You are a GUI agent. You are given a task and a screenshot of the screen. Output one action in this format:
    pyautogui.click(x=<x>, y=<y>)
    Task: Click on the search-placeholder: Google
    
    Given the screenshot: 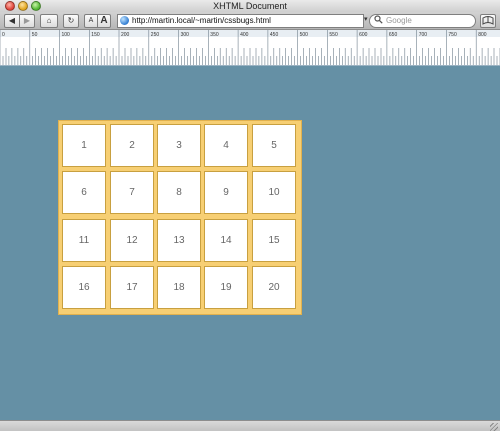 What is the action you would take?
    pyautogui.click(x=399, y=20)
    